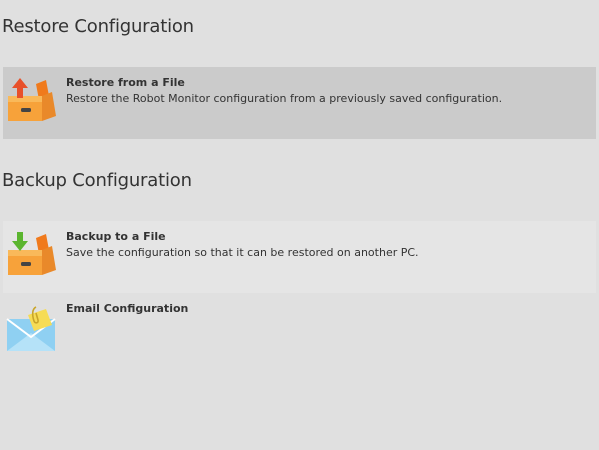 The height and width of the screenshot is (450, 599). What do you see at coordinates (98, 26) in the screenshot?
I see `restore-section-heading: Restore Configuration` at bounding box center [98, 26].